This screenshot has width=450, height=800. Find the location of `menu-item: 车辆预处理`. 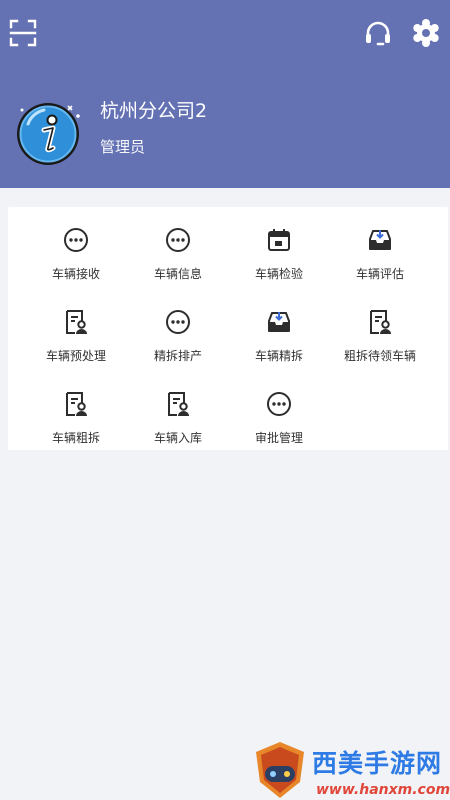

menu-item: 车辆预处理 is located at coordinates (76, 332).